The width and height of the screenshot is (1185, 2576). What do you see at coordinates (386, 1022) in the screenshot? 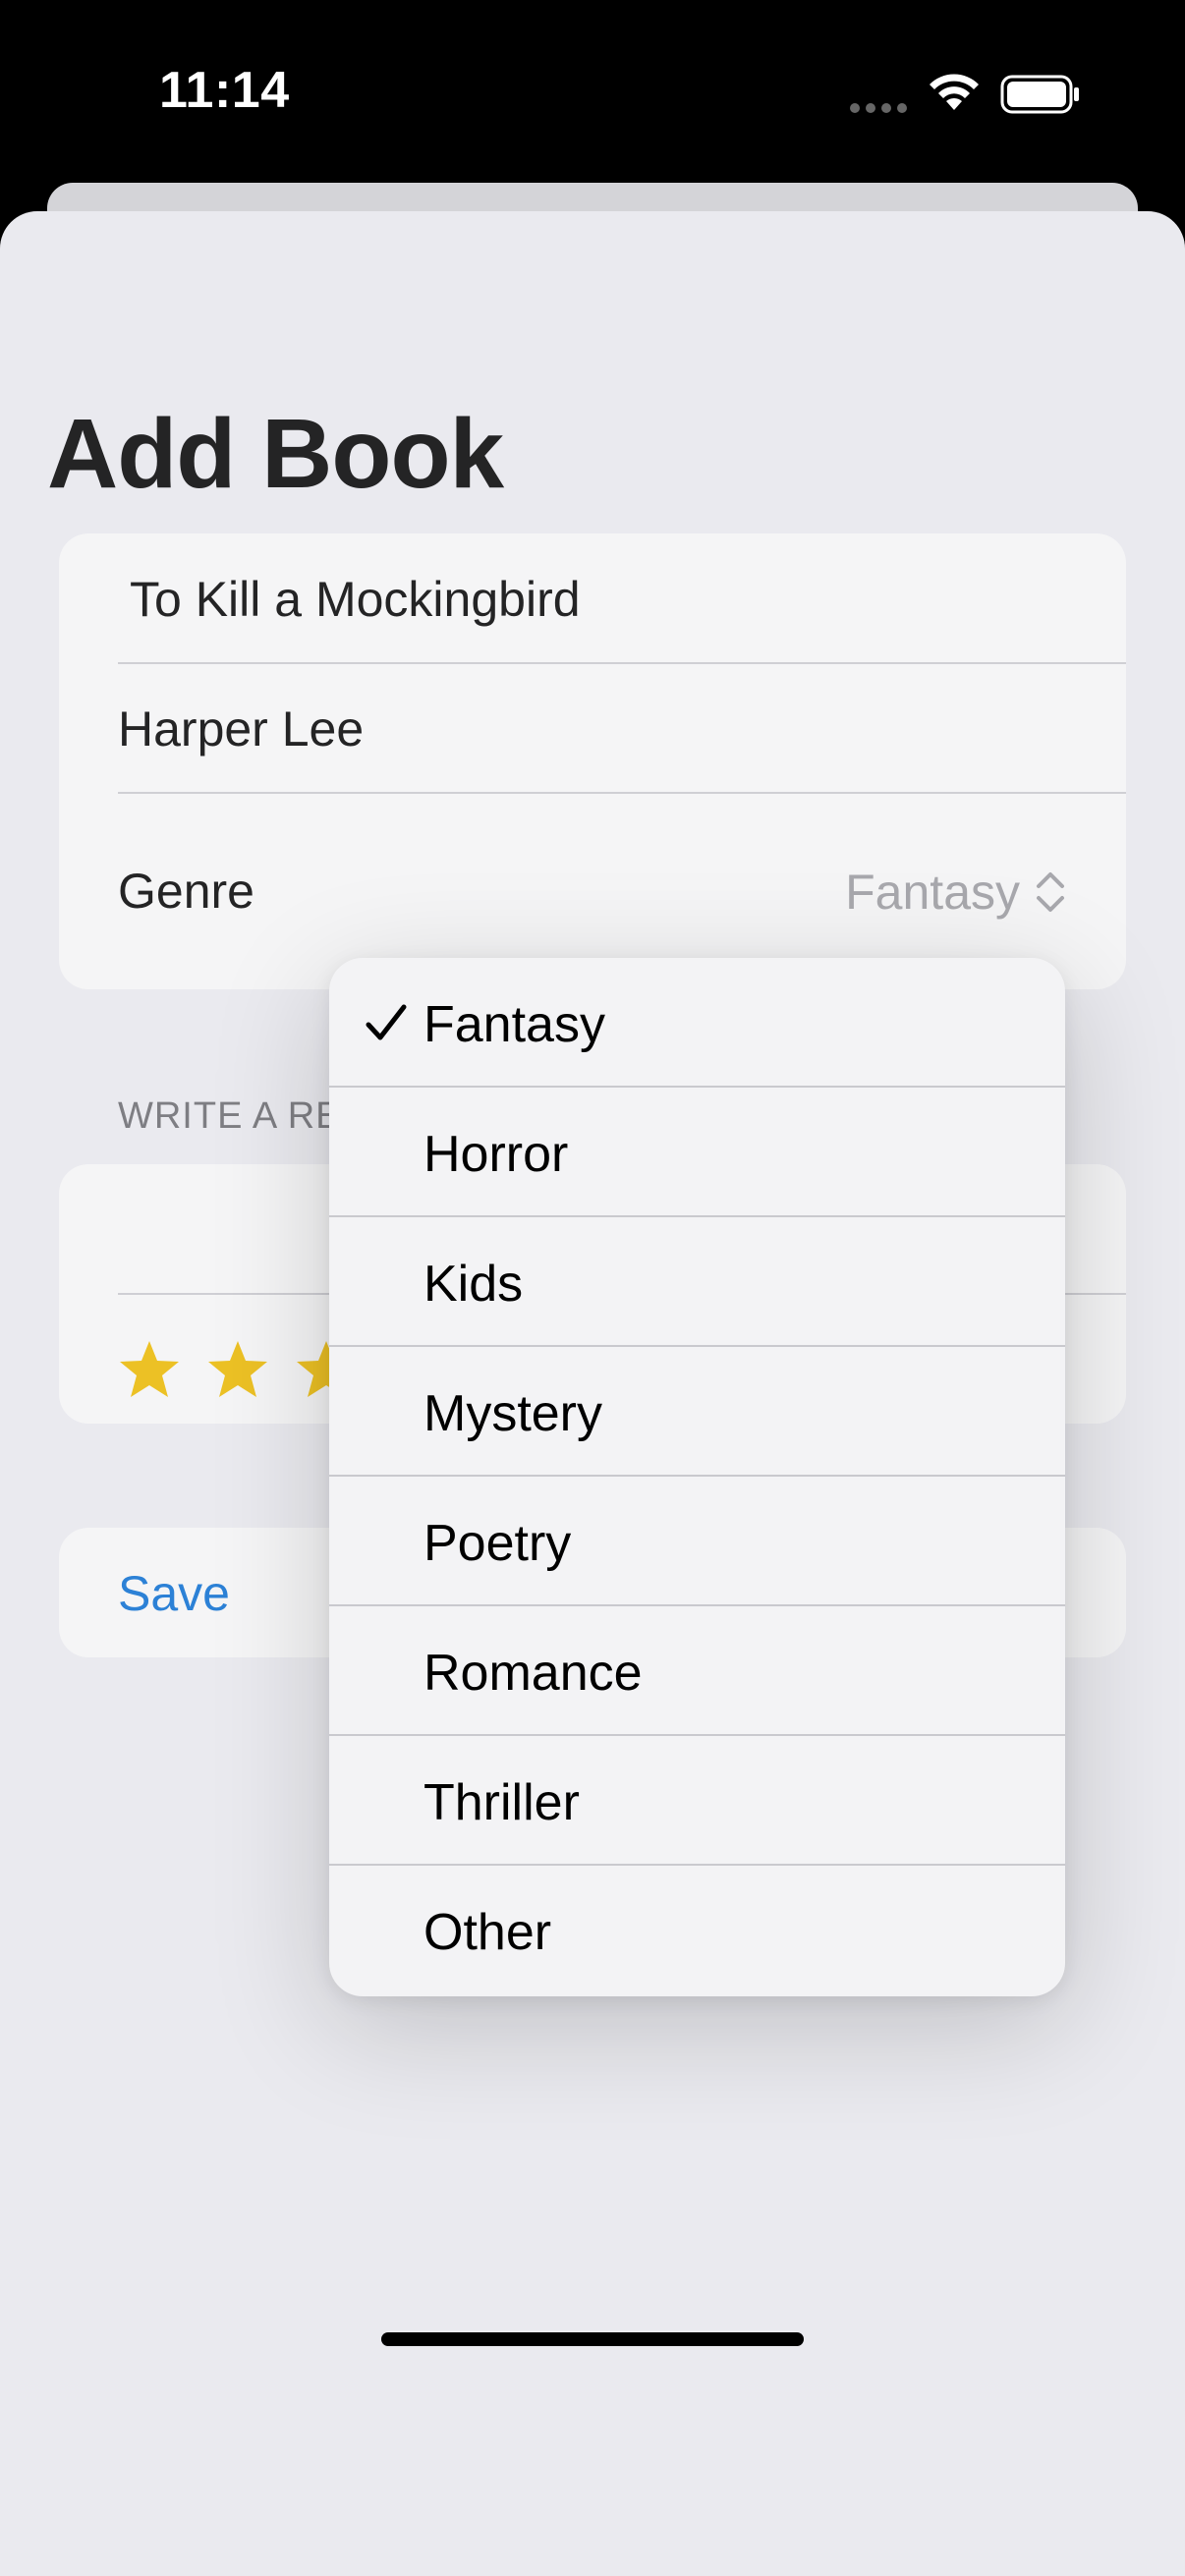
I see `checkmark-icon` at bounding box center [386, 1022].